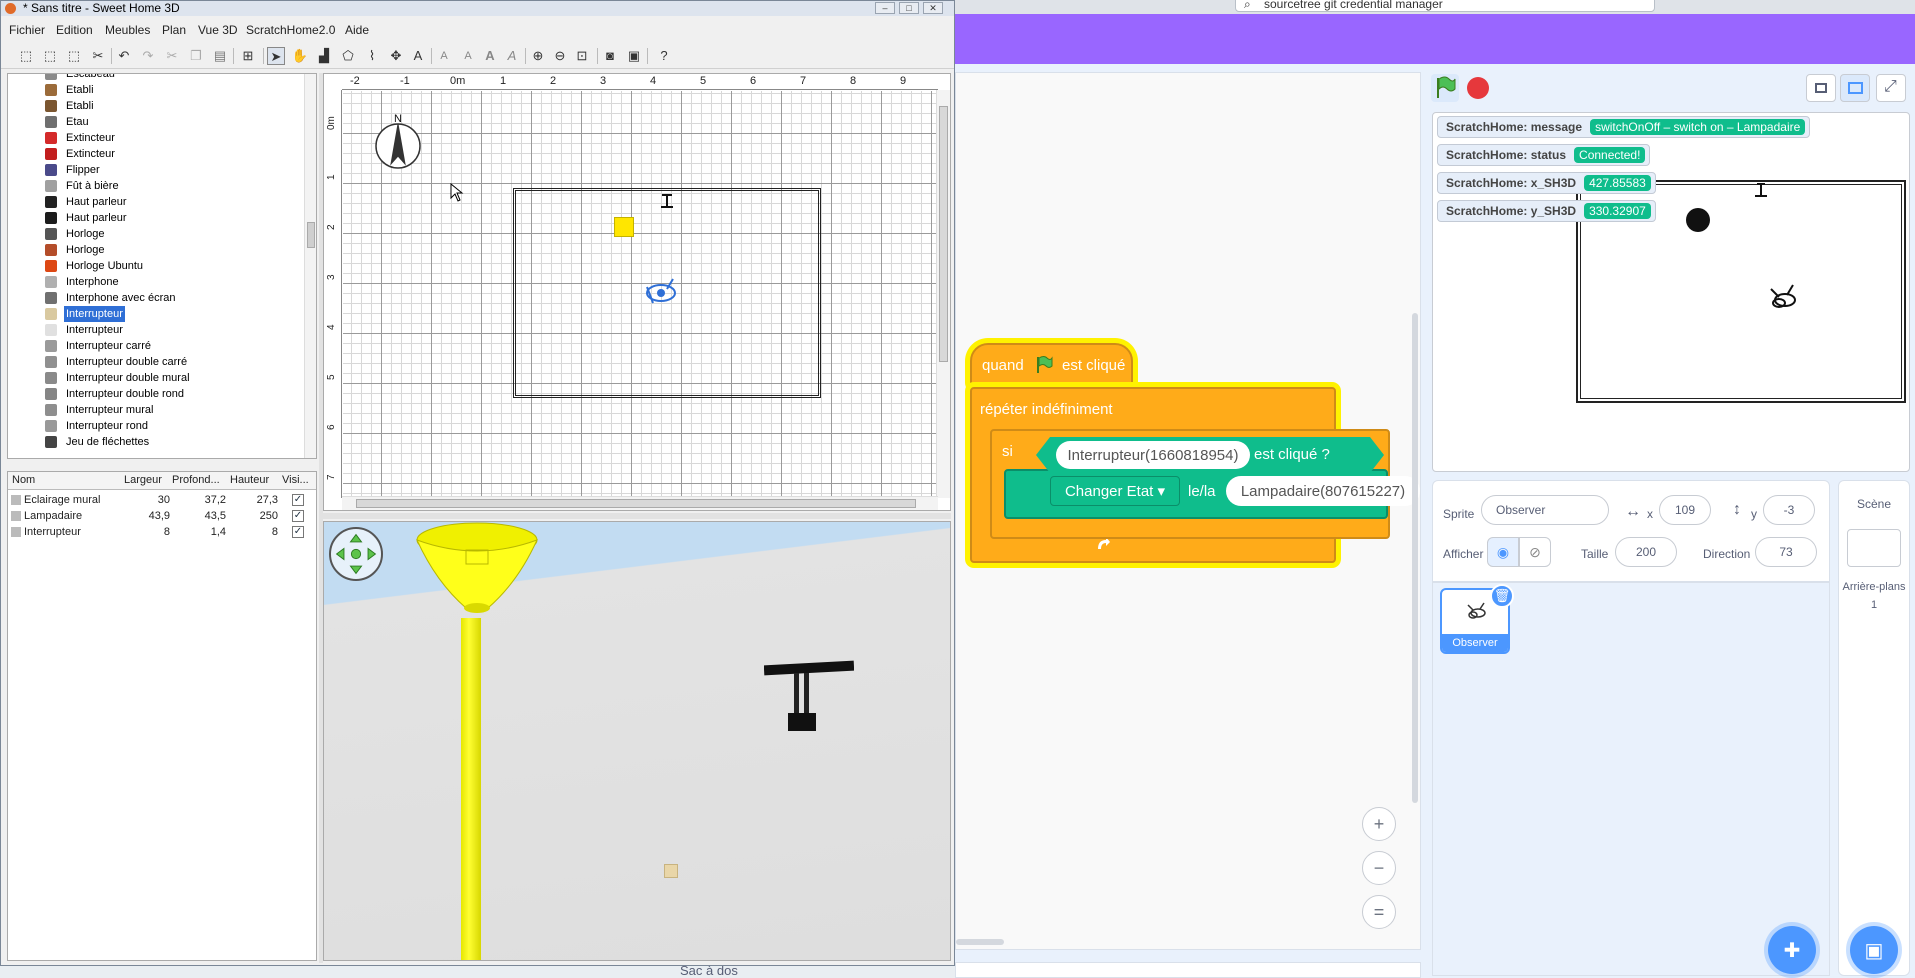 The image size is (1915, 978). I want to click on stage-target-panel: Scène Arrière-plans 1, so click(1874, 728).